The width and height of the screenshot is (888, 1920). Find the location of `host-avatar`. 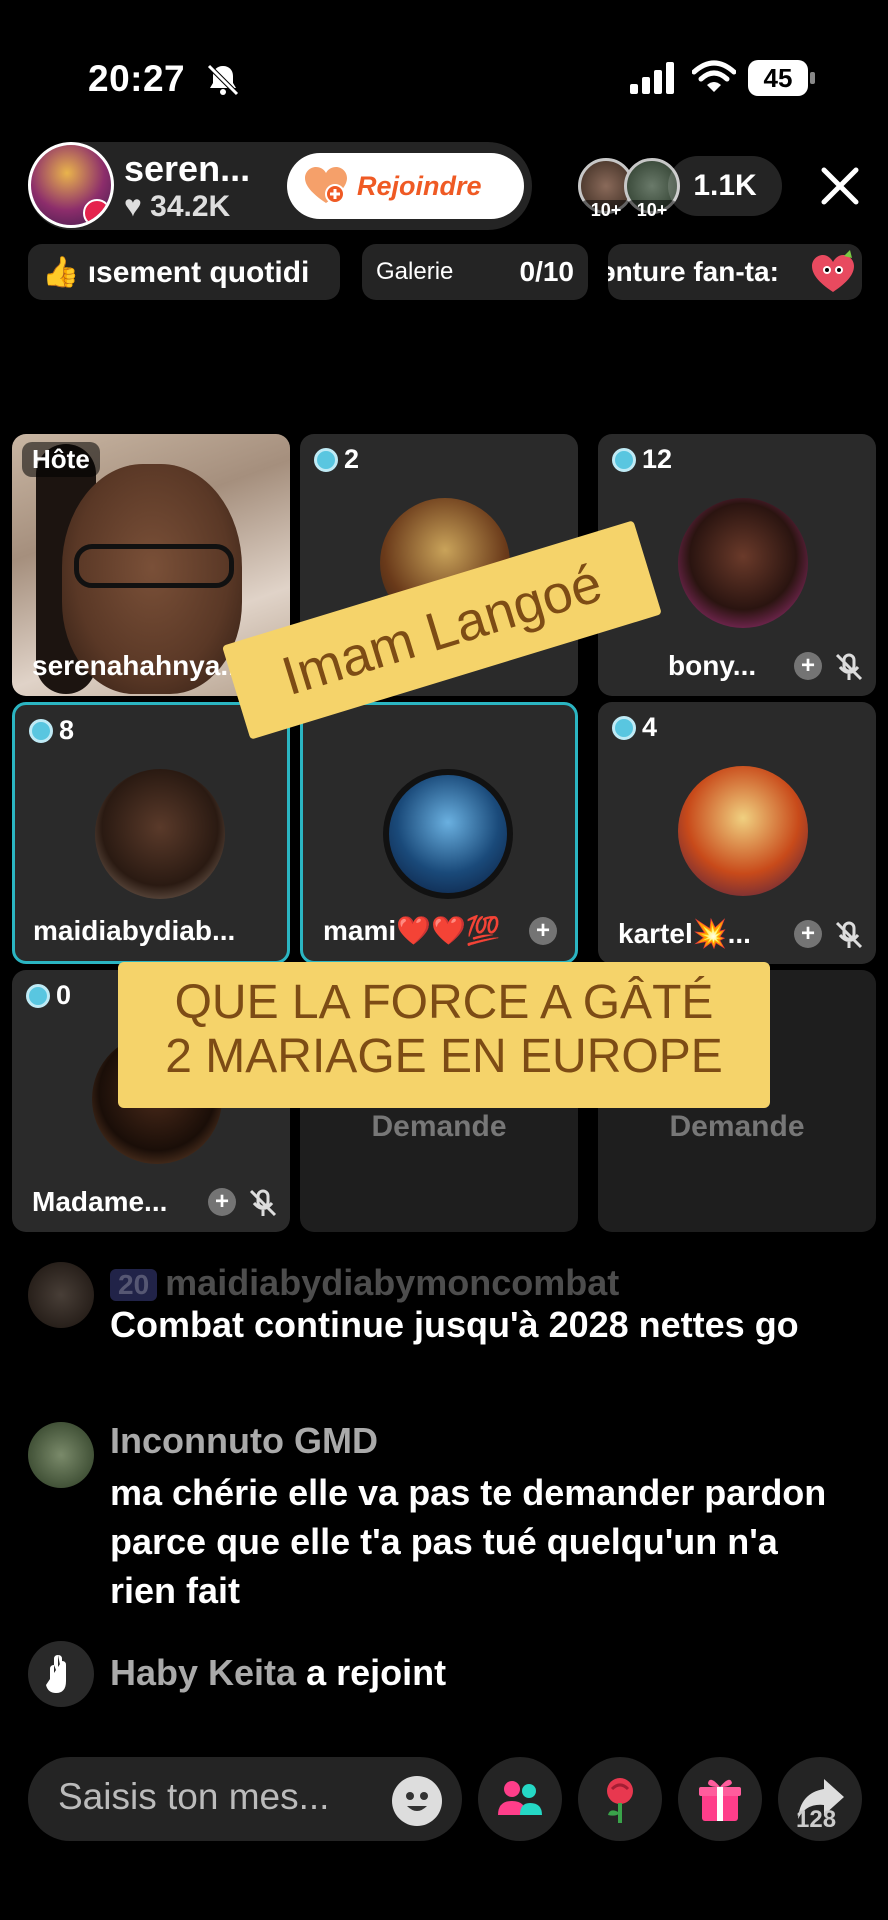

host-avatar is located at coordinates (71, 185).